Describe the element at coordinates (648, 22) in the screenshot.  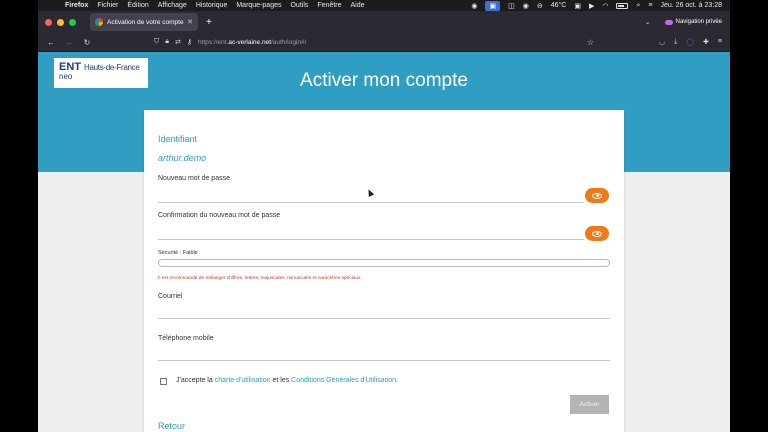
I see `tab-list-chevron-icon: ⌄` at that location.